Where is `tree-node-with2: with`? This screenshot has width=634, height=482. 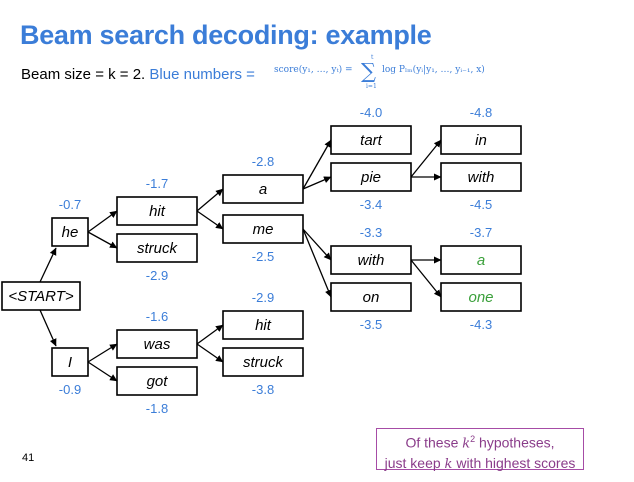
tree-node-with2: with is located at coordinates (481, 177).